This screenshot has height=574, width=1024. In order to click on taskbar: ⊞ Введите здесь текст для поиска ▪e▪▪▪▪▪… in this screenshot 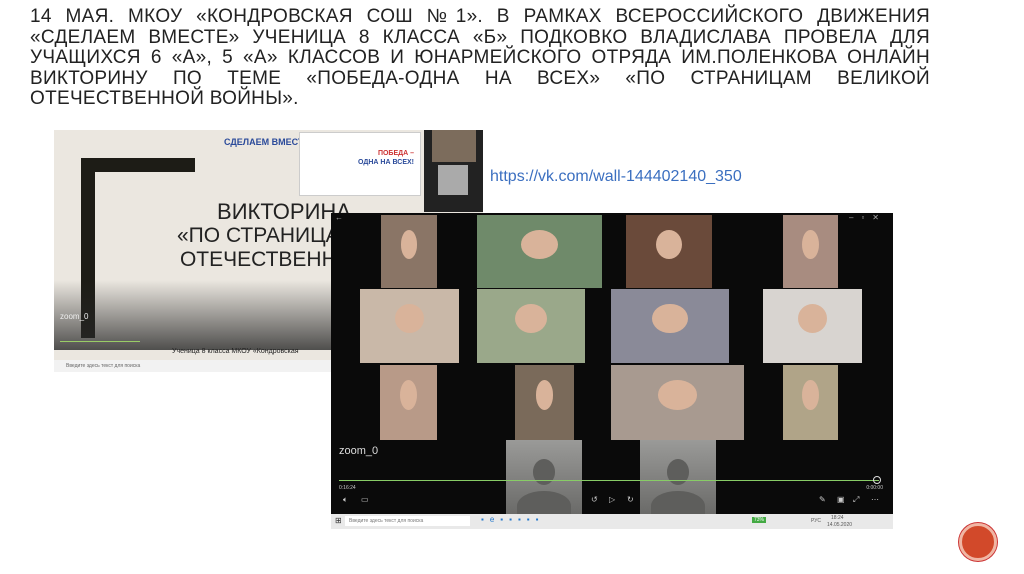, I will do `click(612, 521)`.